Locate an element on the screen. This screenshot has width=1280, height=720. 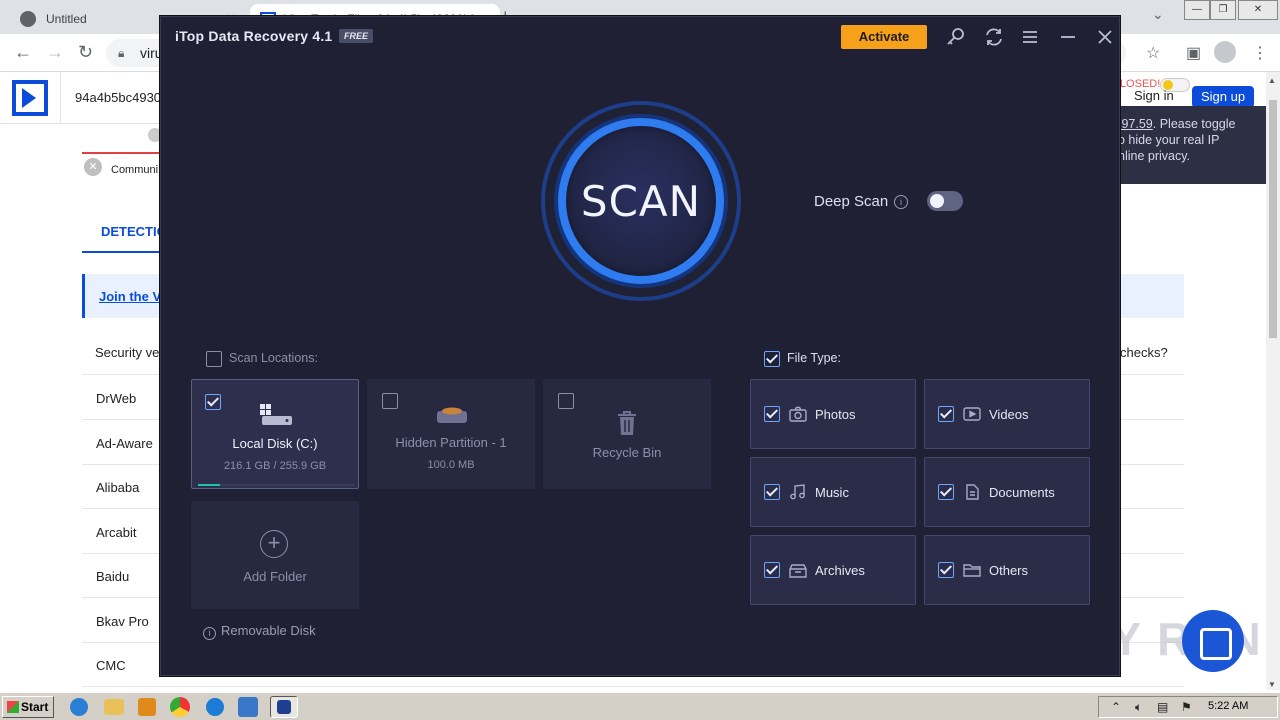
network-icon: ▤ is located at coordinates (1162, 707).